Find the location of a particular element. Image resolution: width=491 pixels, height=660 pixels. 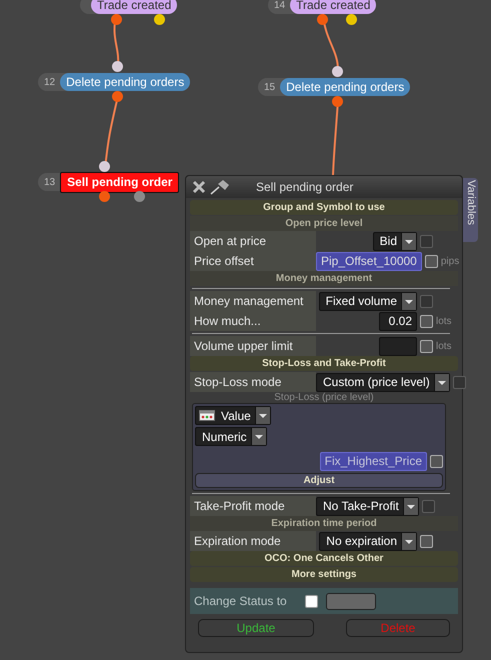

field-label: Expiration mode is located at coordinates (253, 541).